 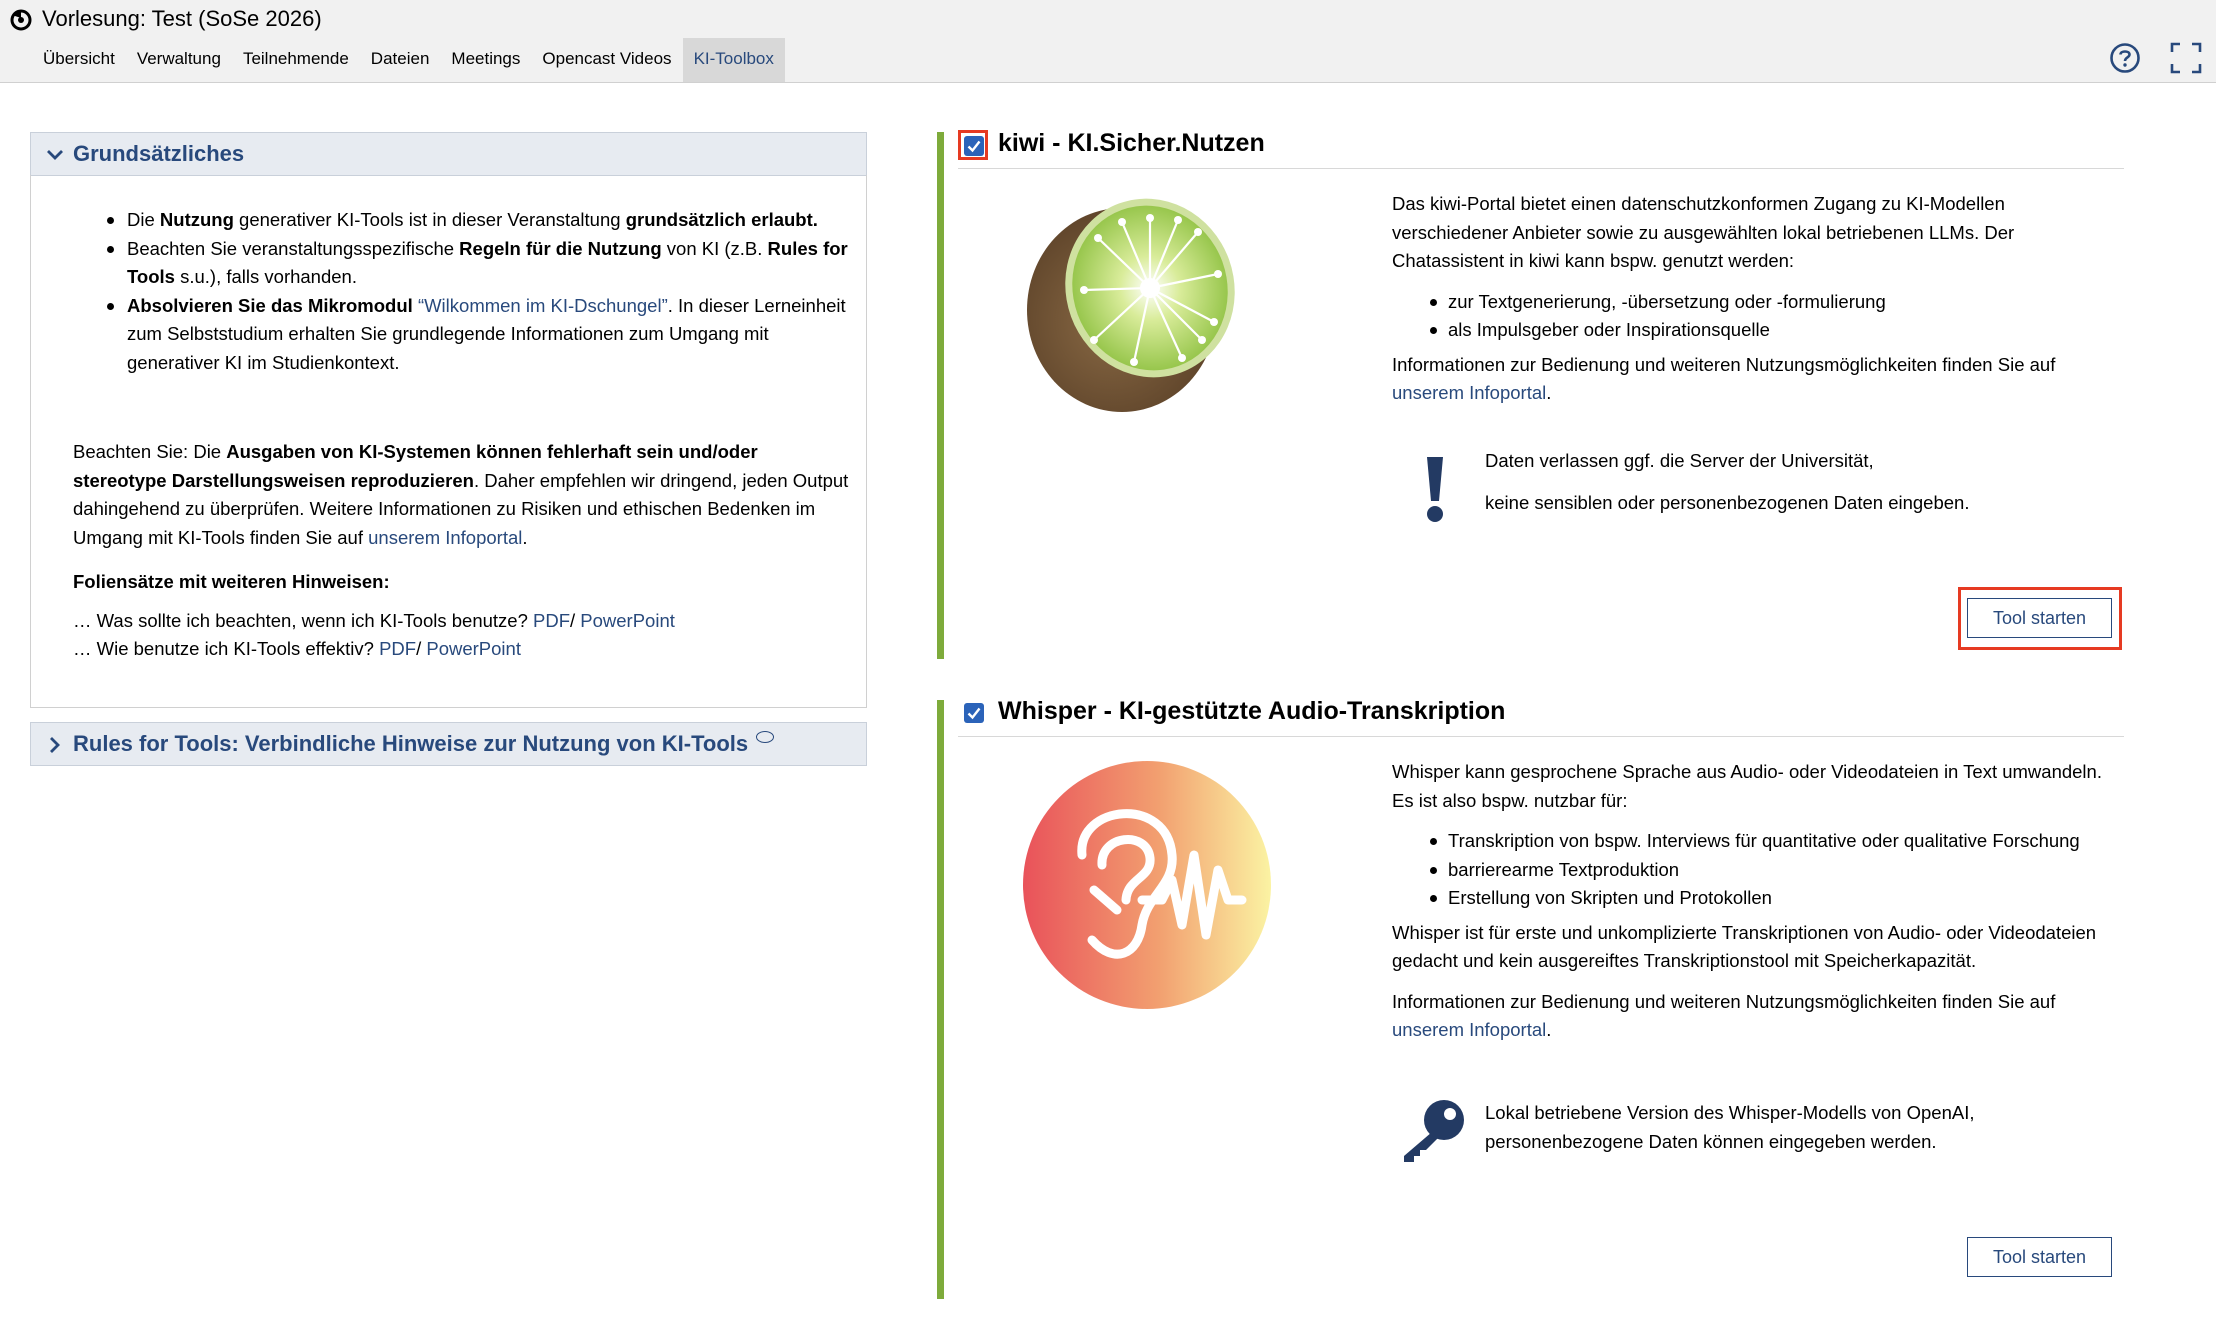 What do you see at coordinates (55, 155) in the screenshot?
I see `chevron-down-icon` at bounding box center [55, 155].